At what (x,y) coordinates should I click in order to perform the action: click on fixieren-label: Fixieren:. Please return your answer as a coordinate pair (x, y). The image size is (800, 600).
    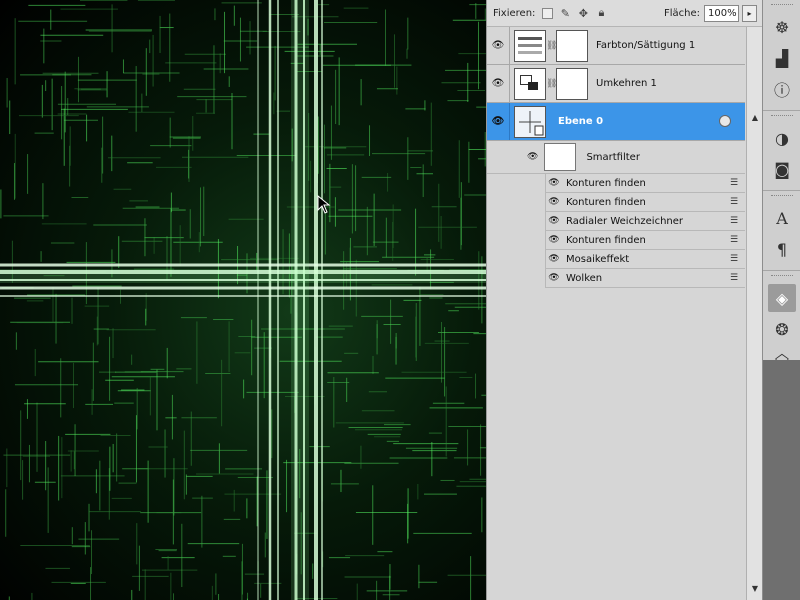
    Looking at the image, I should click on (514, 13).